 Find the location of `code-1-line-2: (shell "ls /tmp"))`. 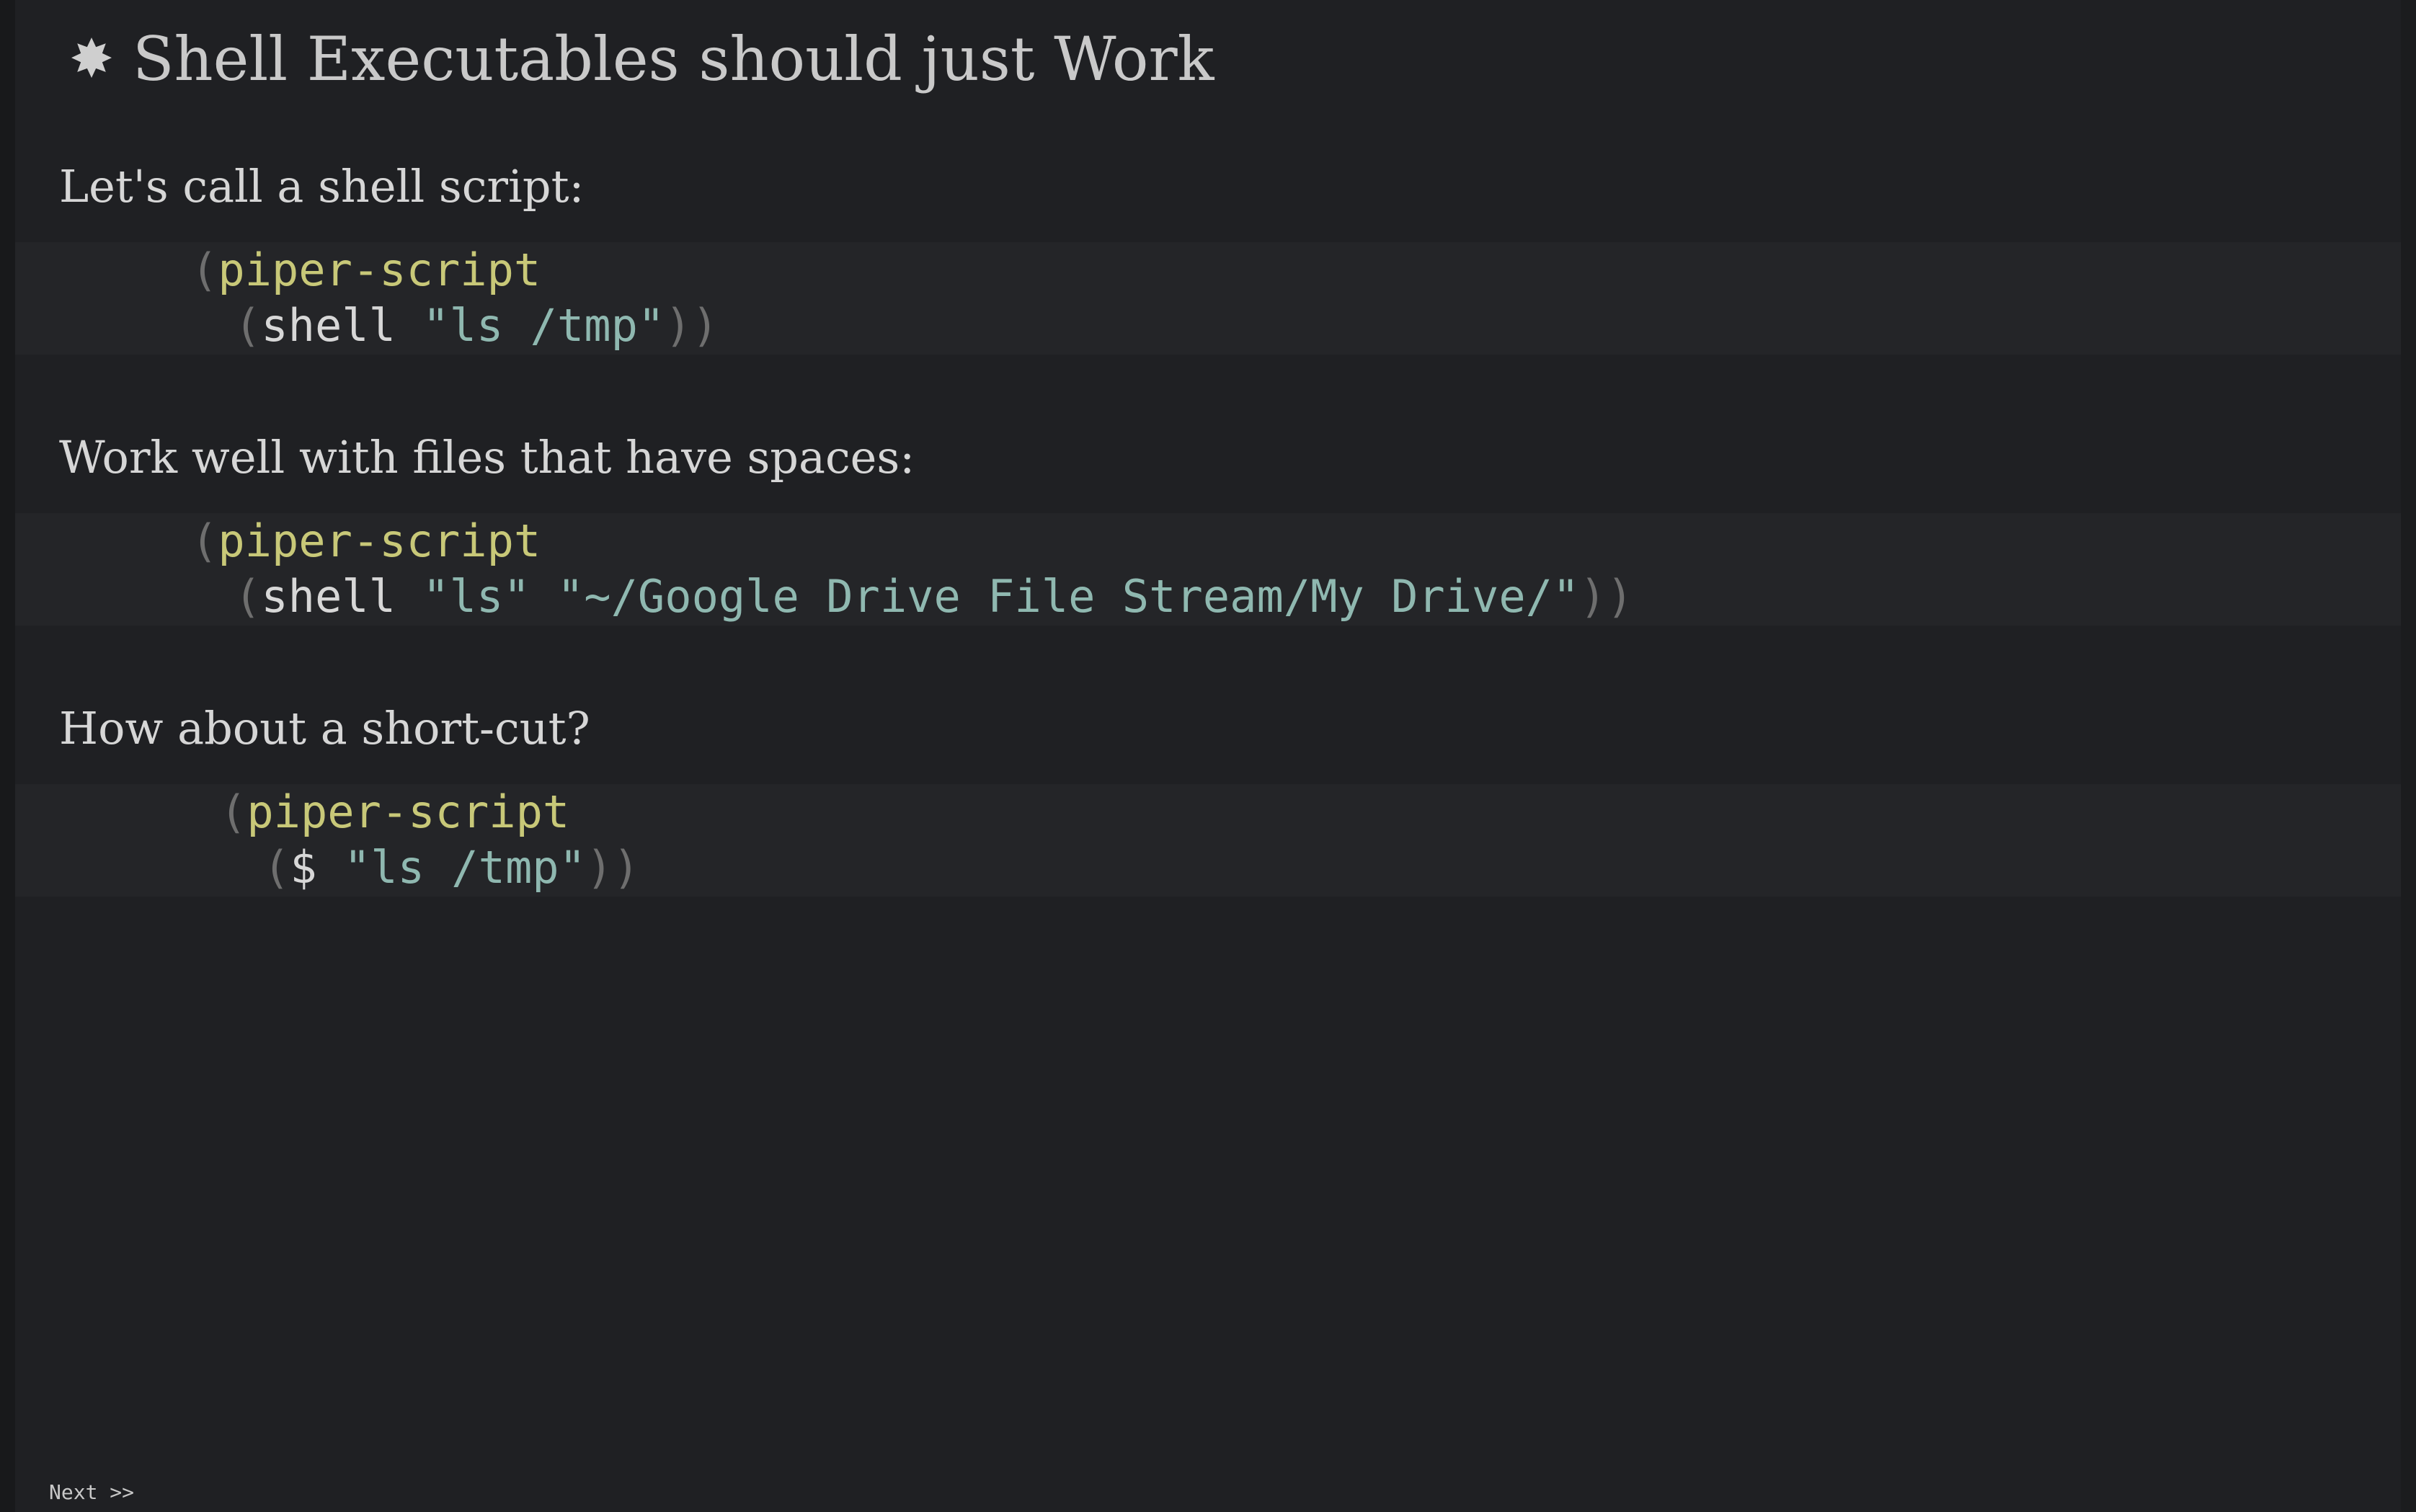

code-1-line-2: (shell "ls /tmp")) is located at coordinates (476, 326).